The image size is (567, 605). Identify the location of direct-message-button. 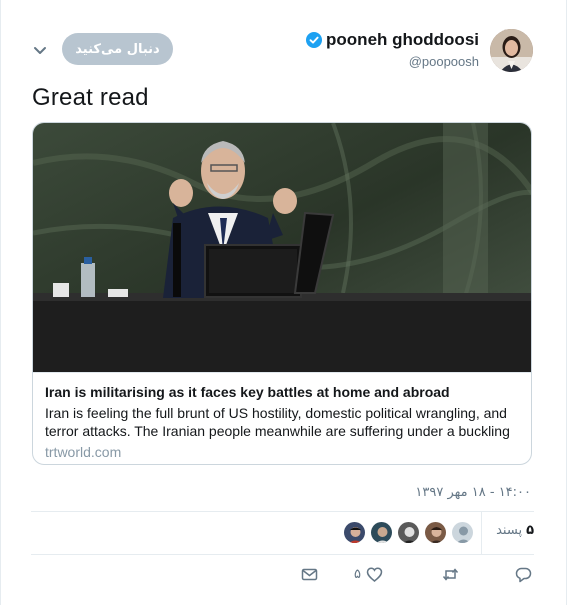
(309, 574).